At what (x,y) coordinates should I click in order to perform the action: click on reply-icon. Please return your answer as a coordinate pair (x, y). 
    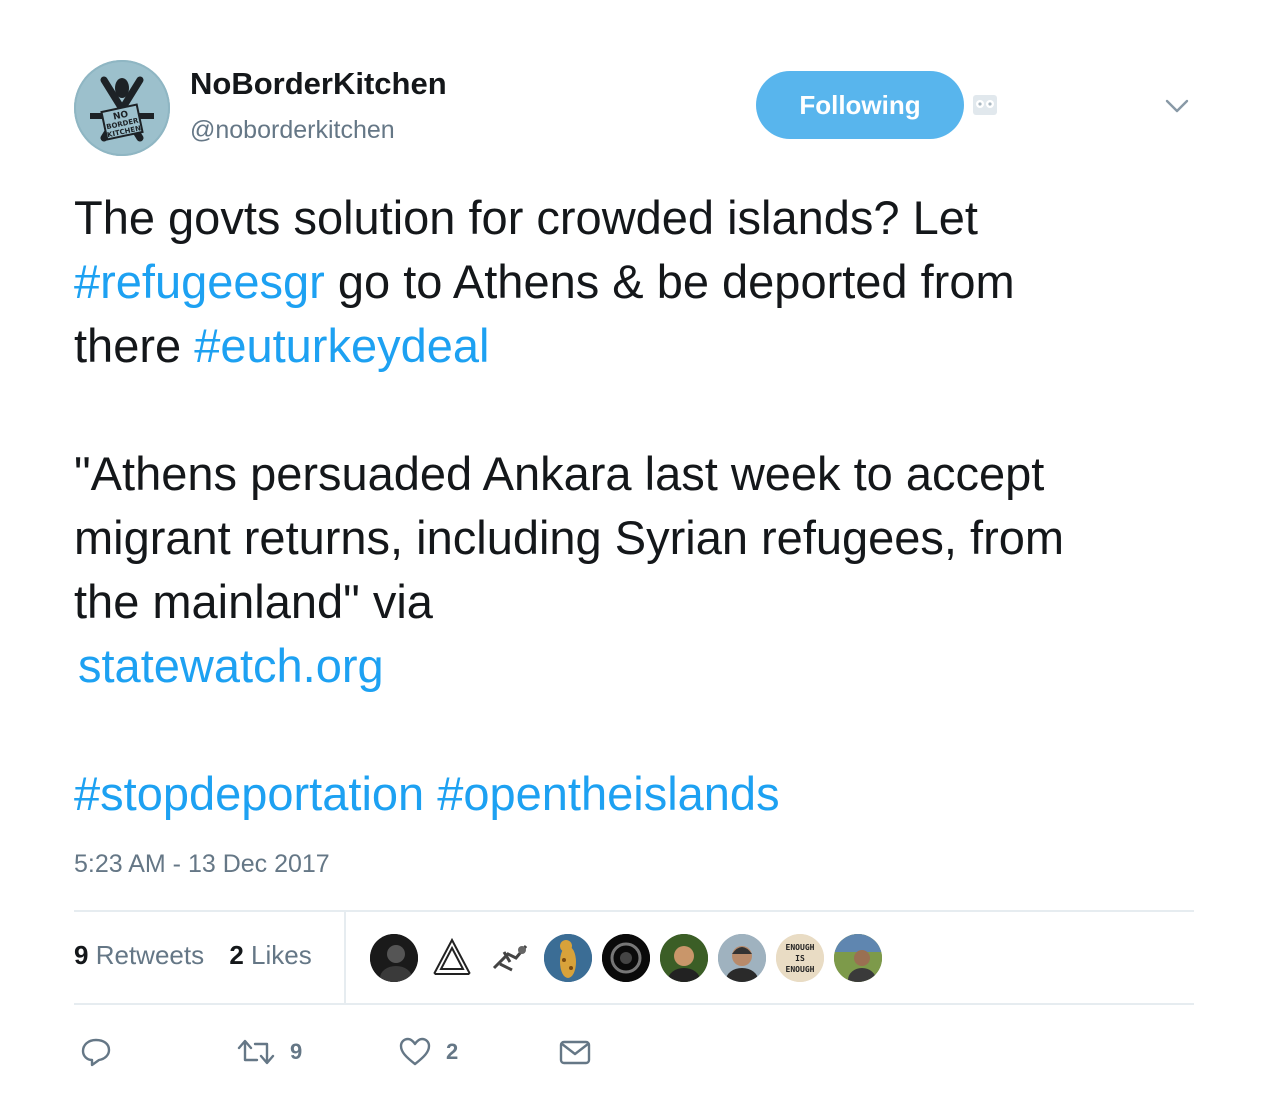
    Looking at the image, I should click on (96, 1052).